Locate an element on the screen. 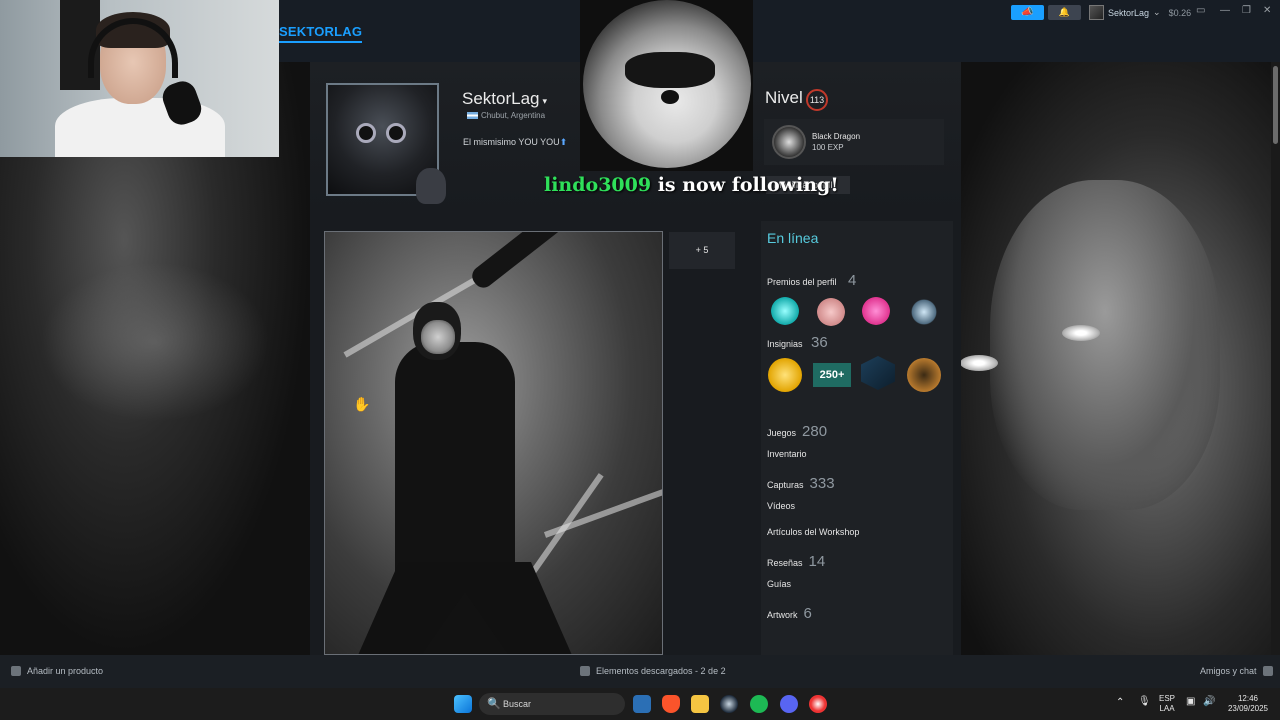 The height and width of the screenshot is (720, 1280). plus-icon is located at coordinates (16, 671).